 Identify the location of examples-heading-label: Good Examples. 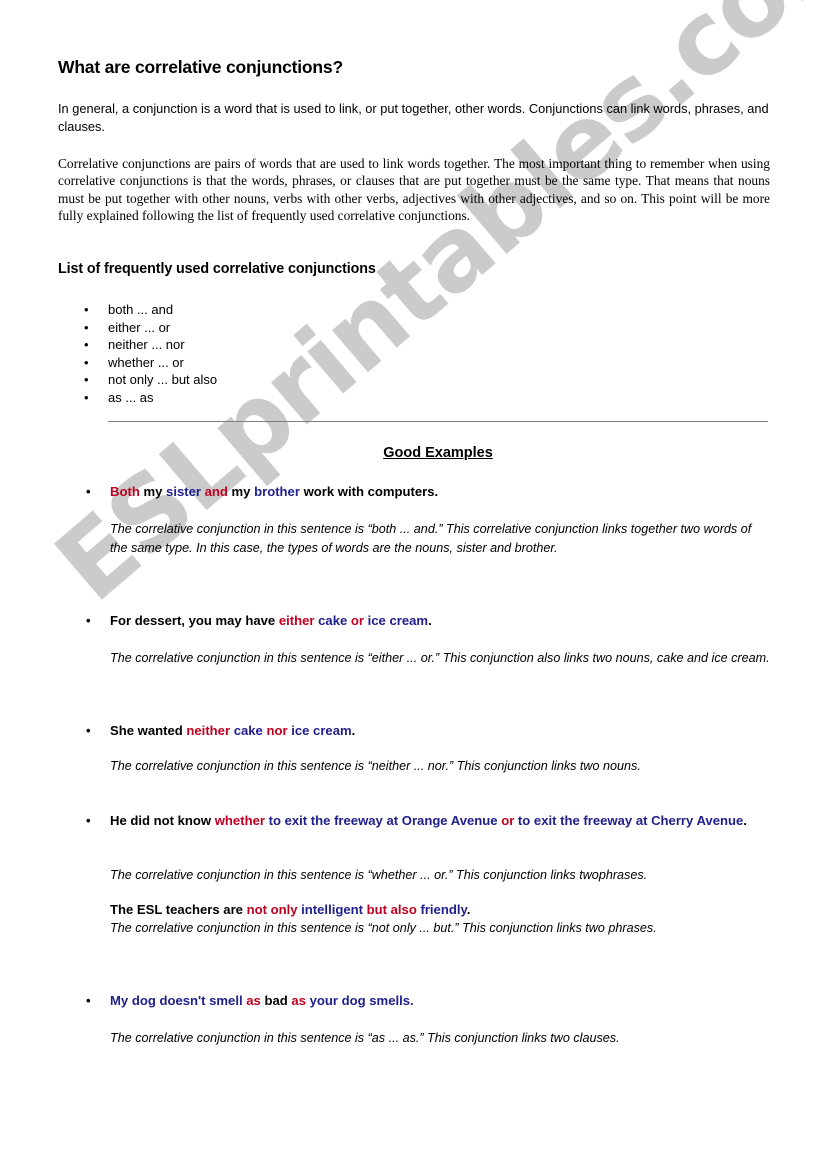
(438, 453).